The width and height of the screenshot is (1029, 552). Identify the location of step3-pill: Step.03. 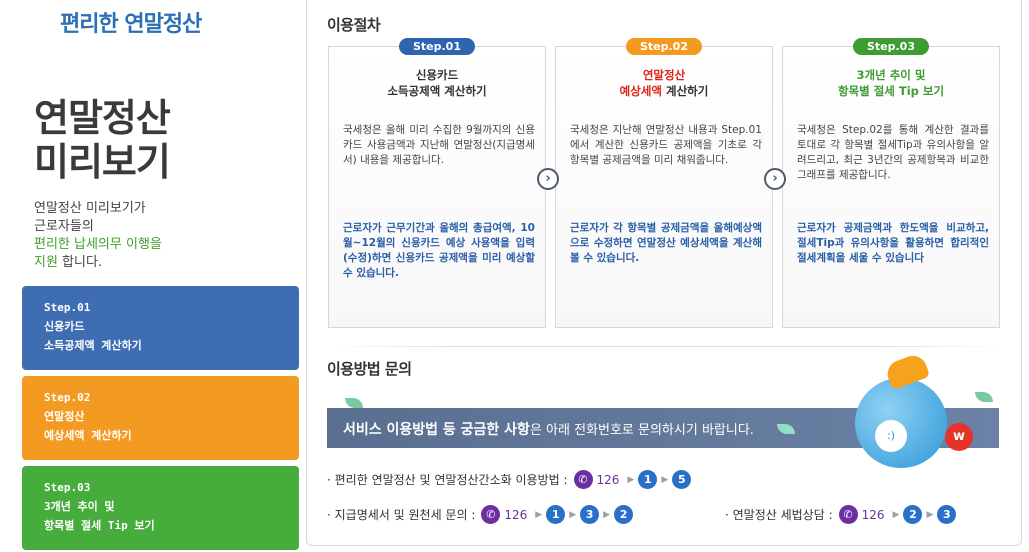
(891, 46).